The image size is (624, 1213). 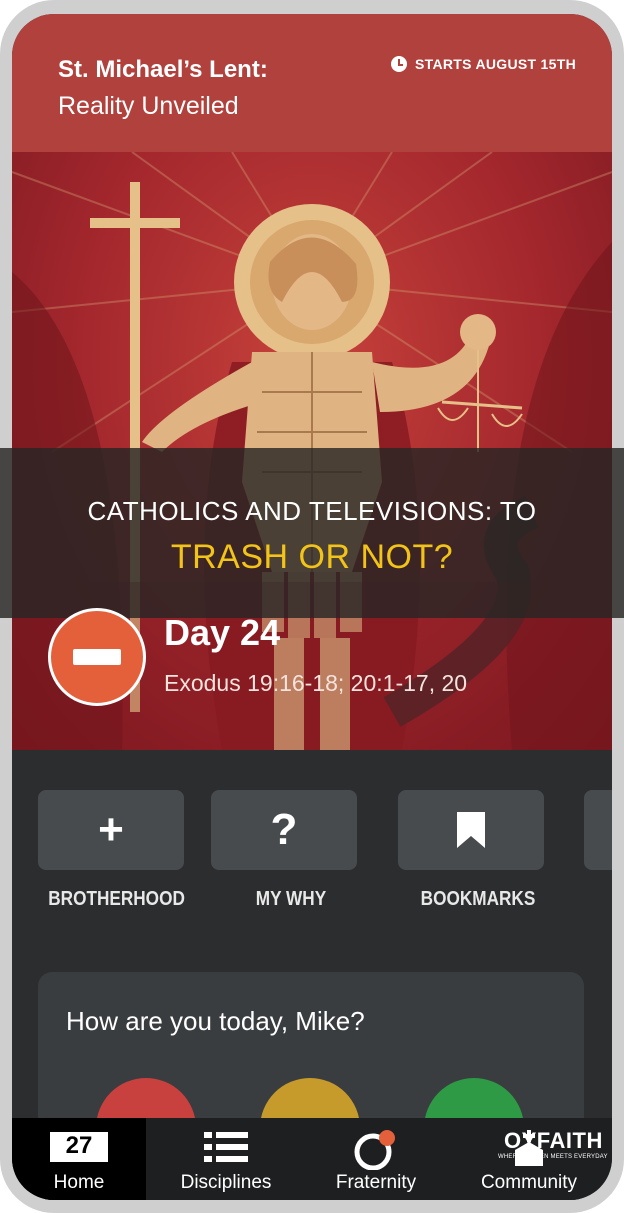 I want to click on brotherhood-button: +, so click(x=111, y=830).